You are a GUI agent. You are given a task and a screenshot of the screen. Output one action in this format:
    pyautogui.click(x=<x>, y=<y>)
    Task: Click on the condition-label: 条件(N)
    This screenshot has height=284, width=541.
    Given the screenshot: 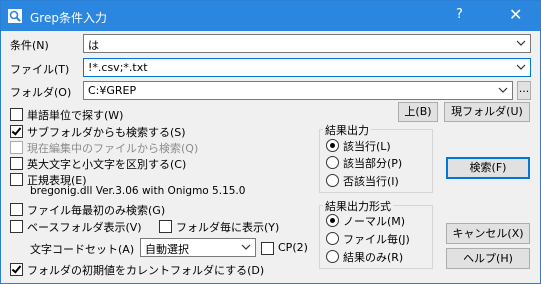 What is the action you would take?
    pyautogui.click(x=29, y=45)
    